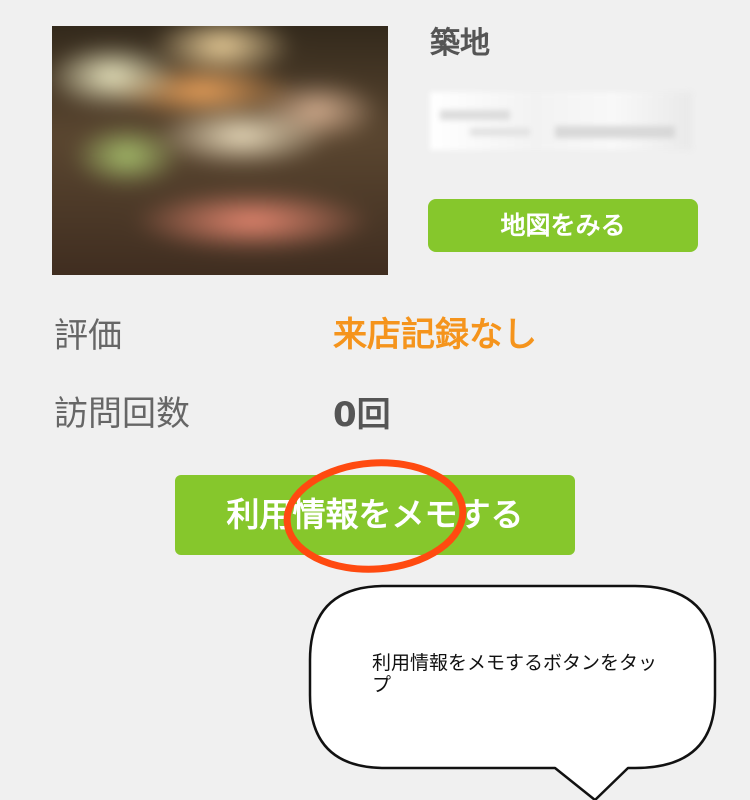 The width and height of the screenshot is (750, 800). I want to click on view-map-button: 地図をみる, so click(563, 225).